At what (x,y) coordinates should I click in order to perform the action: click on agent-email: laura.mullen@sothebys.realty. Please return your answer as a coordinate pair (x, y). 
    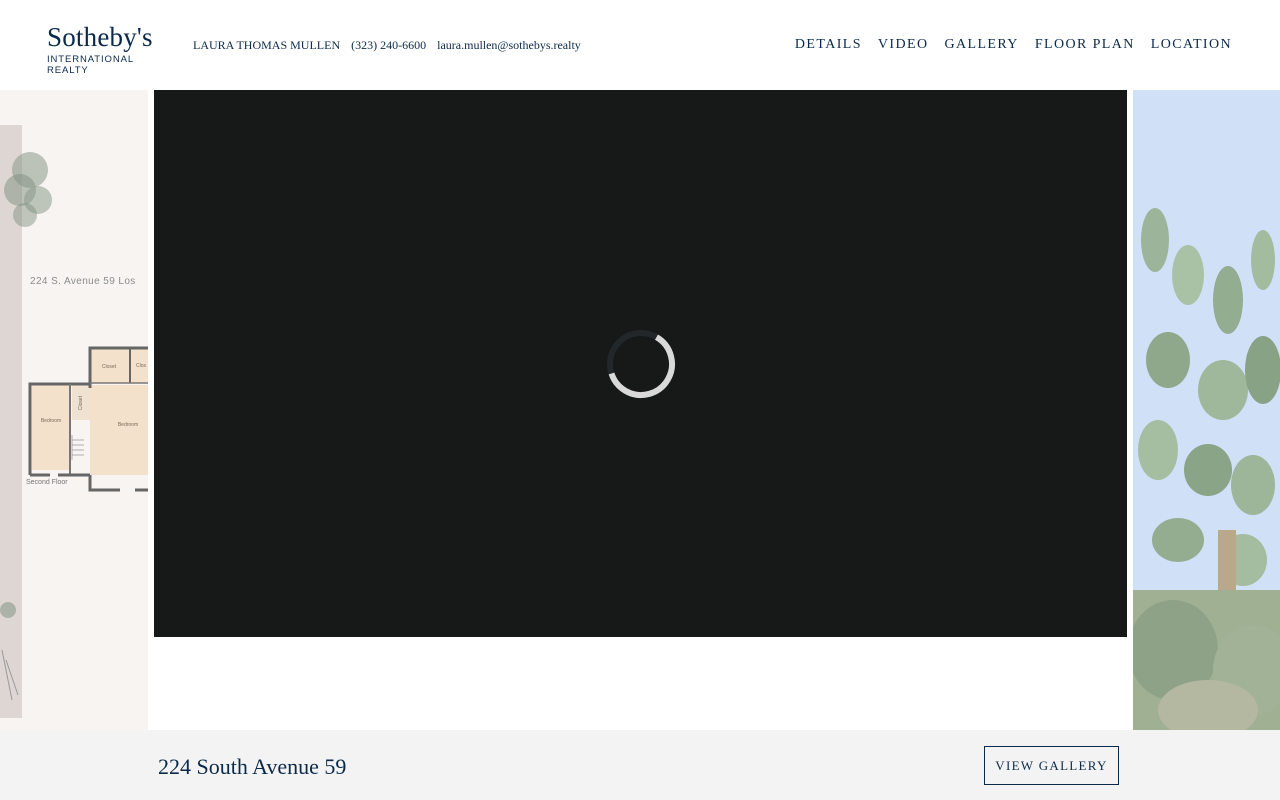
    Looking at the image, I should click on (509, 45).